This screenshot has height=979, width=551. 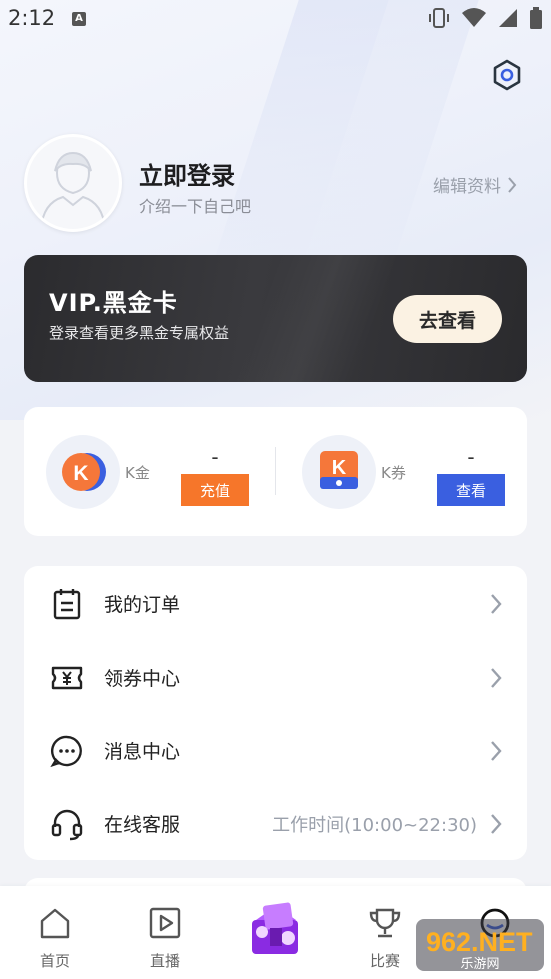 I want to click on menu-item-coupons: 领券中心, so click(x=275, y=677).